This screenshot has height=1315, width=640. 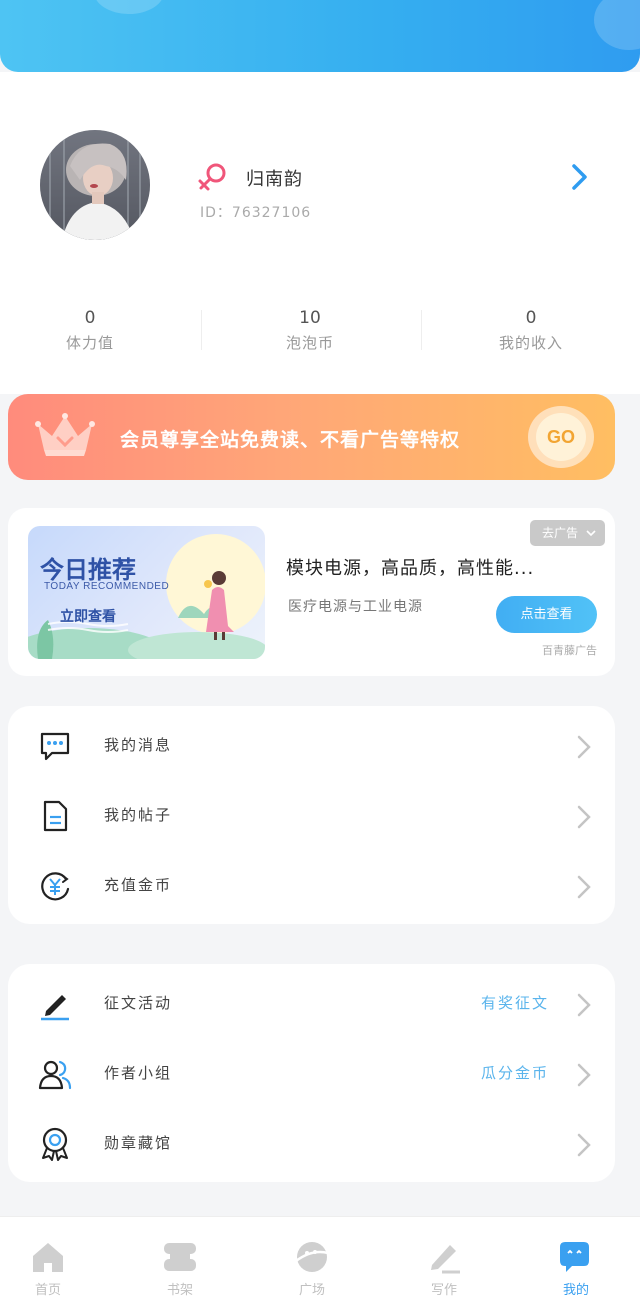 What do you see at coordinates (574, 1257) in the screenshot?
I see `profile-bubble-icon` at bounding box center [574, 1257].